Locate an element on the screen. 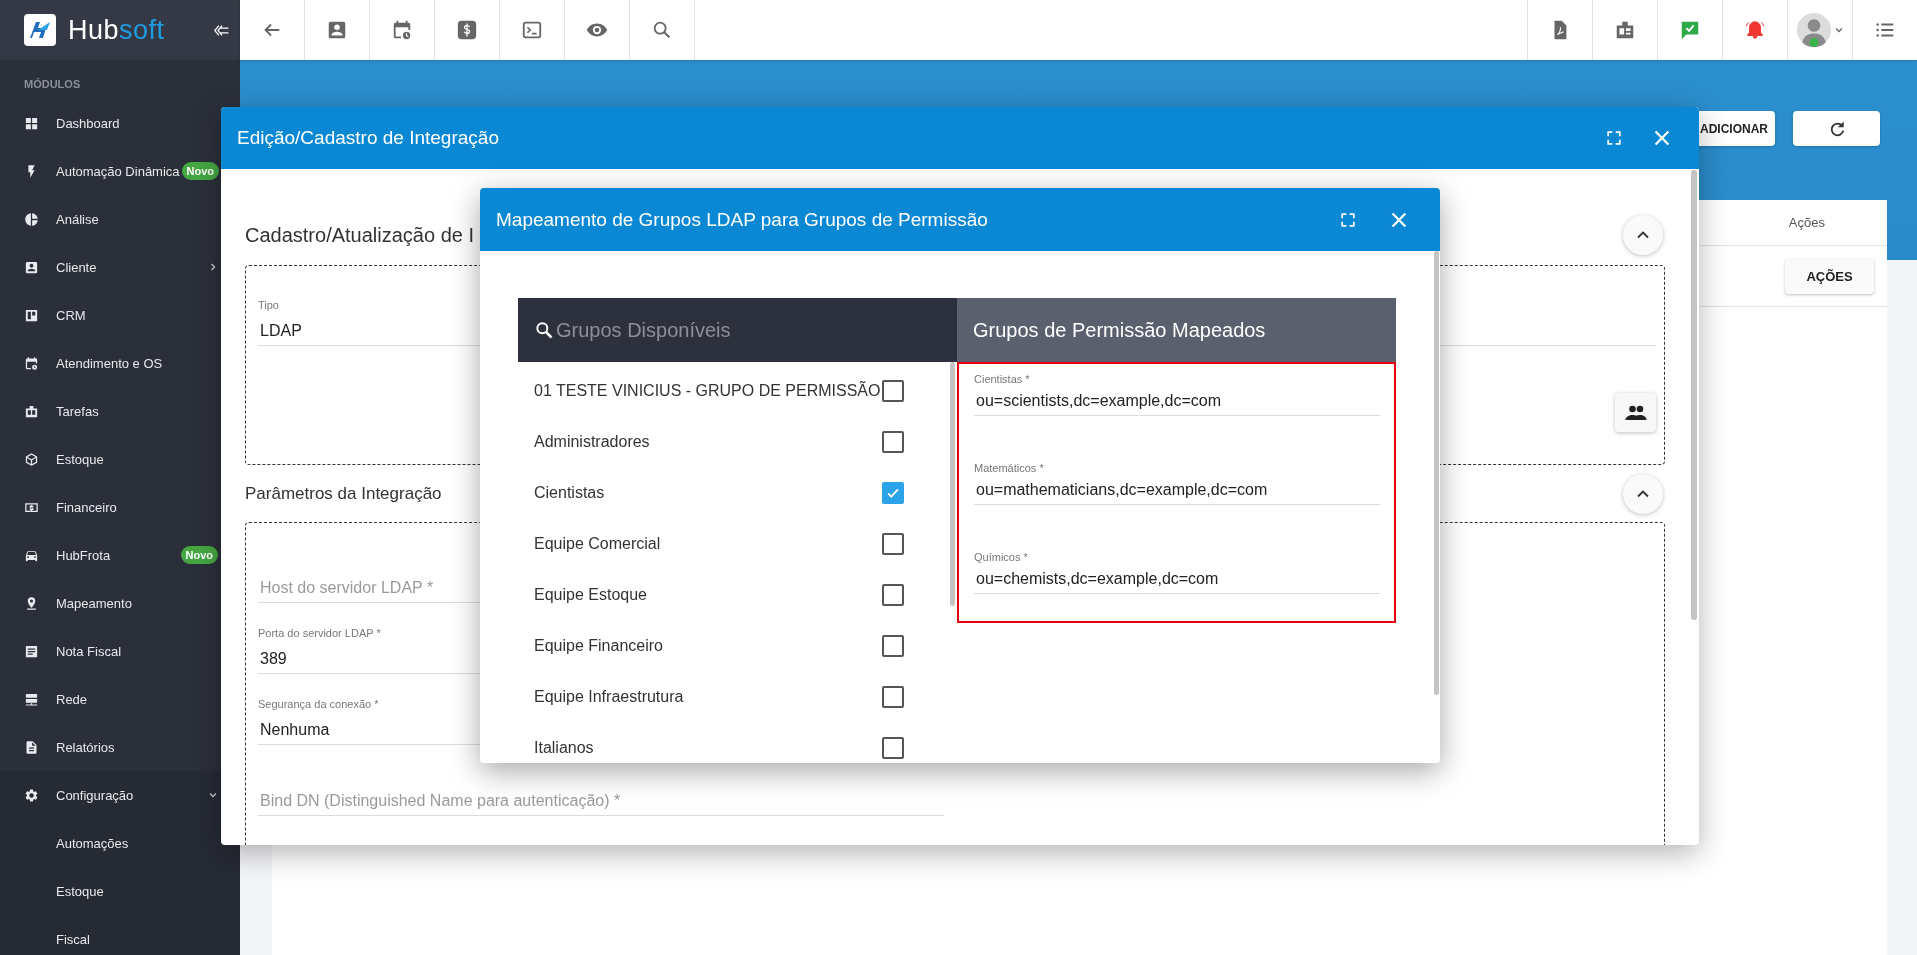  grid-icon is located at coordinates (31, 123).